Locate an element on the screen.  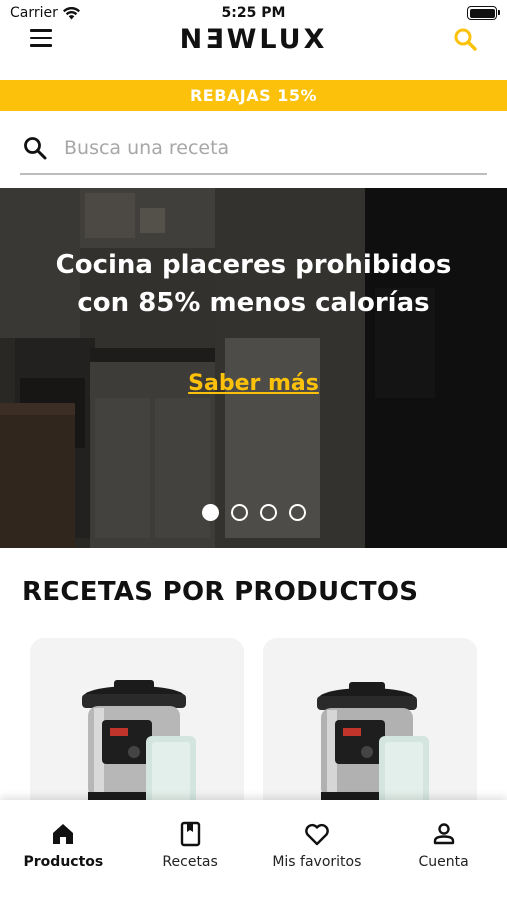
carousel-pagination is located at coordinates (253, 512).